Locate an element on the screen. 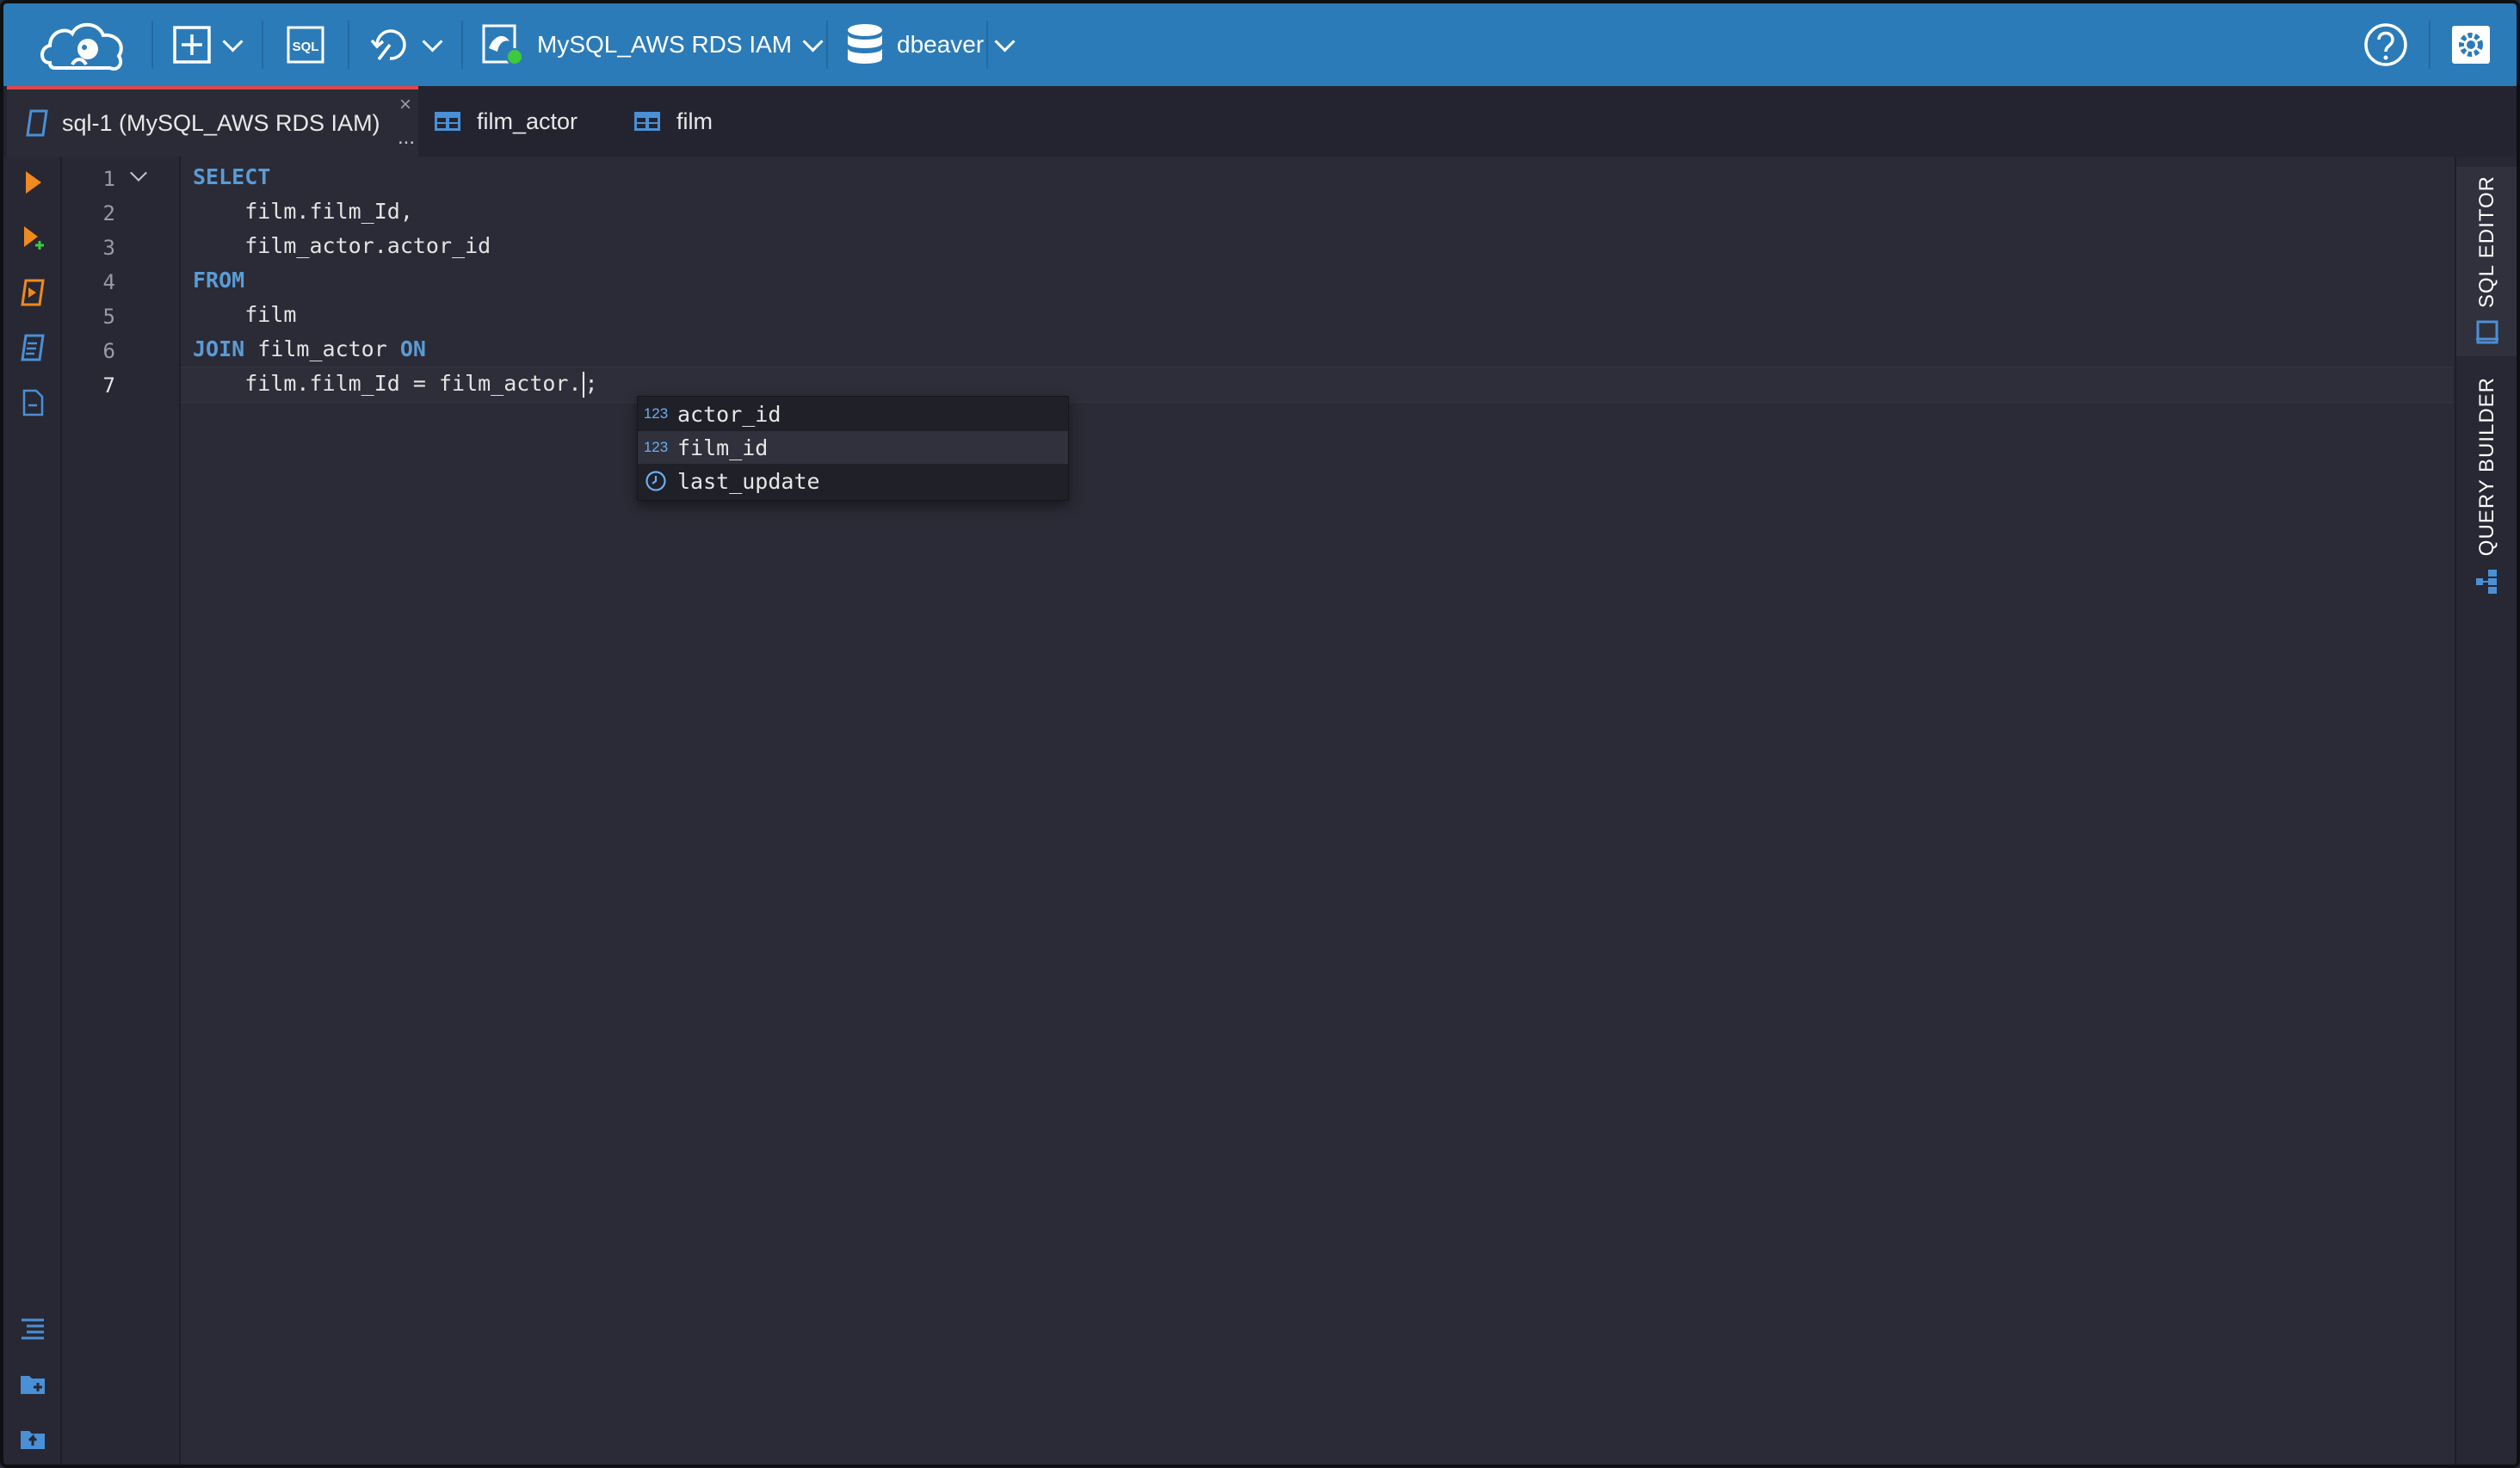 Image resolution: width=2520 pixels, height=1468 pixels. execution-plan-icon is located at coordinates (32, 347).